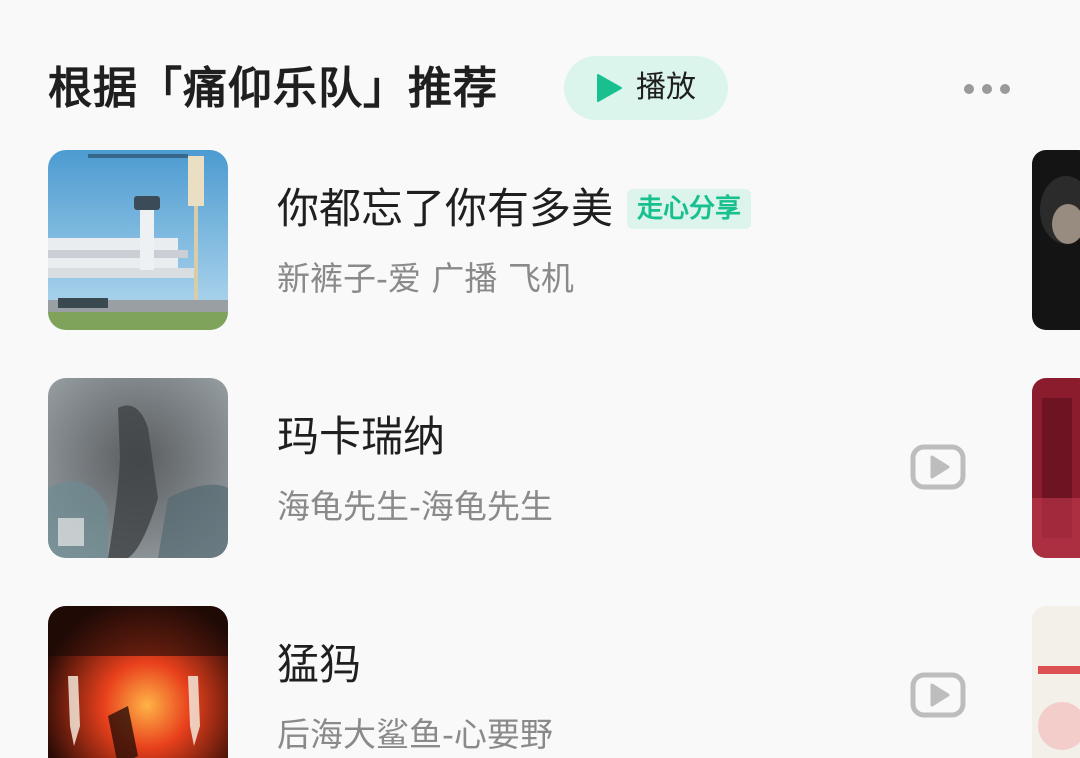 The height and width of the screenshot is (758, 1080). What do you see at coordinates (319, 664) in the screenshot?
I see `song-title: 猛犸` at bounding box center [319, 664].